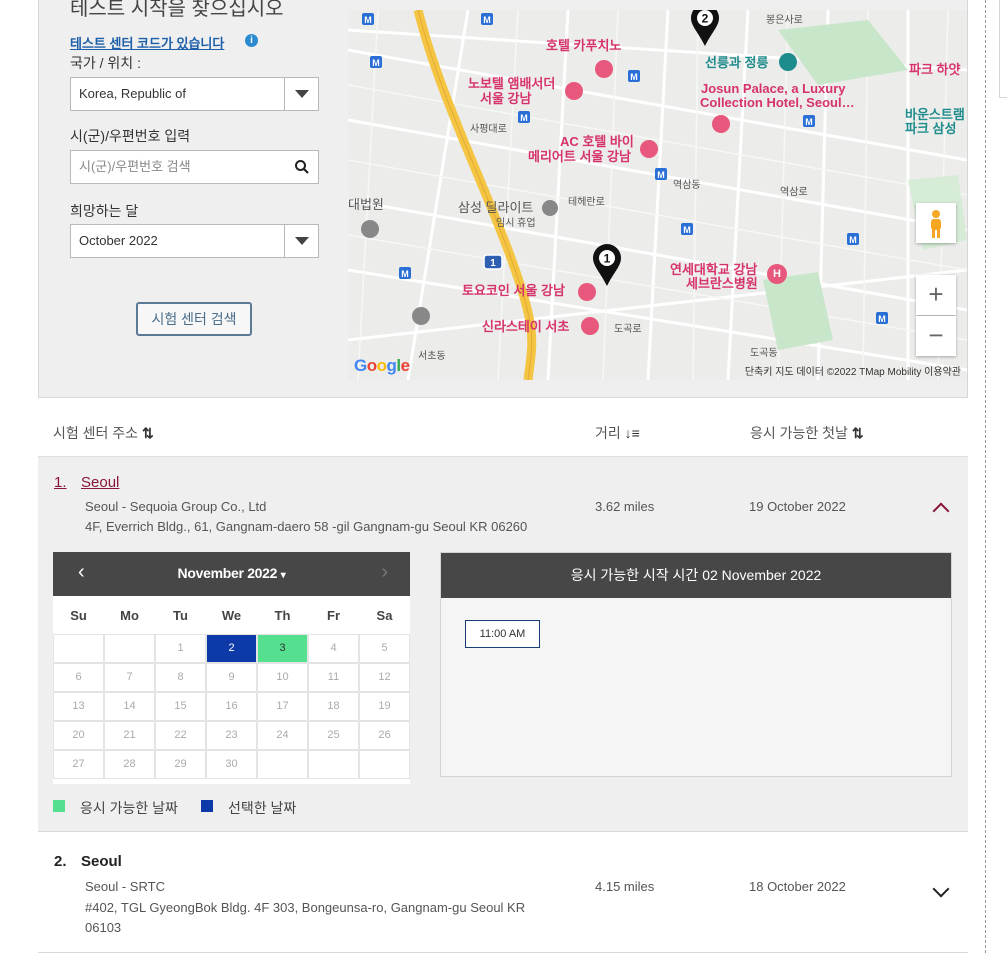  I want to click on calendar-day: 3, so click(282, 648).